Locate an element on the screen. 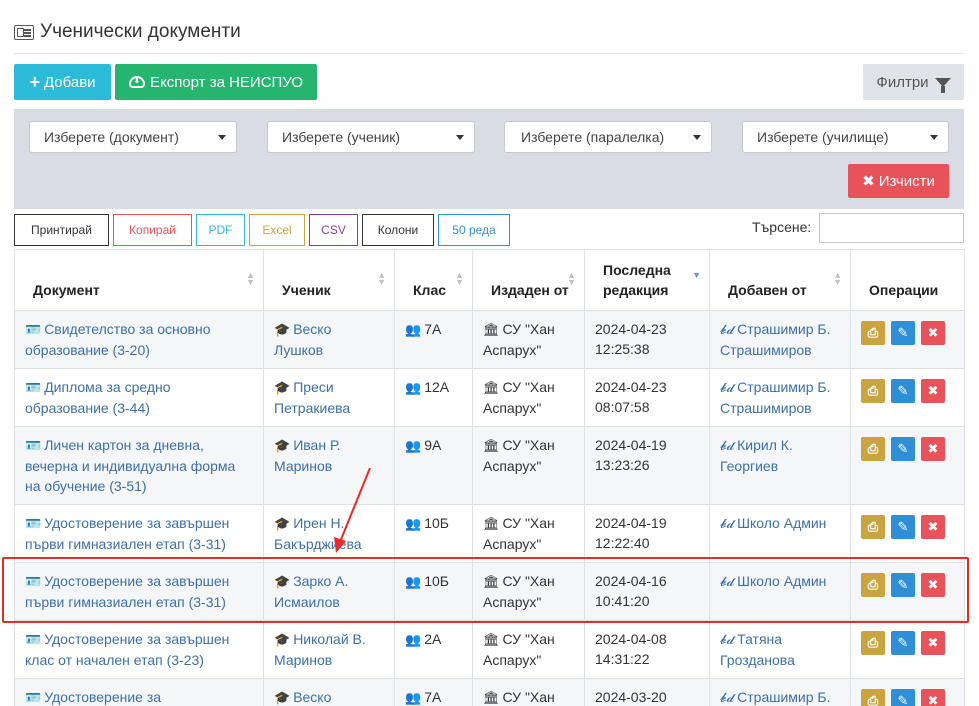  excel-button: Excel is located at coordinates (277, 230).